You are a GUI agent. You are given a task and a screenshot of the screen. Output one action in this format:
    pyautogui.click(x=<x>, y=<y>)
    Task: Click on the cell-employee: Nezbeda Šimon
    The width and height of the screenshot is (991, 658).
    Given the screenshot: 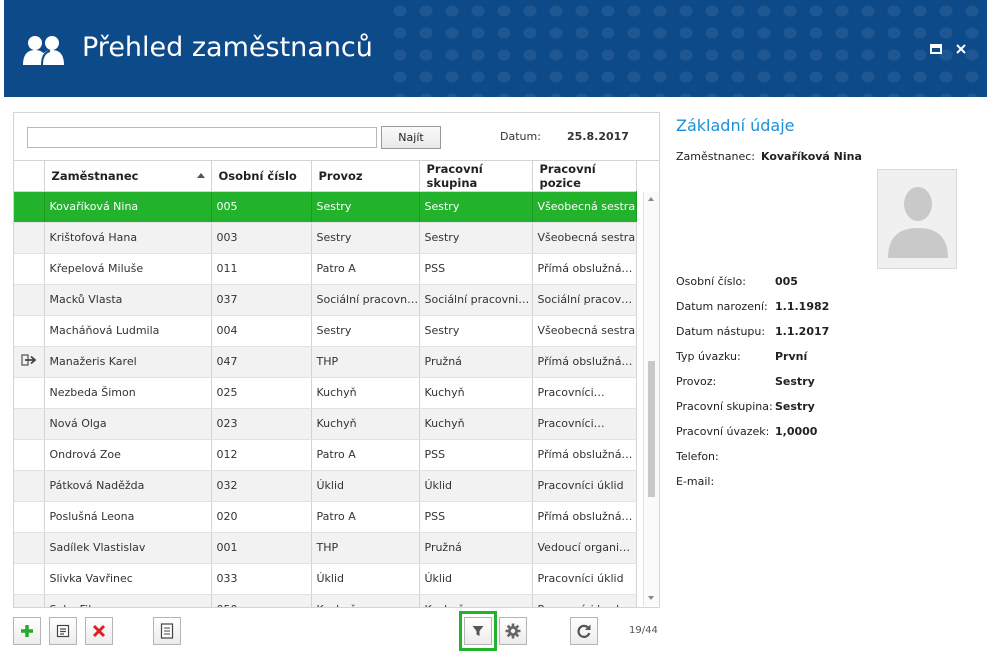 What is the action you would take?
    pyautogui.click(x=128, y=393)
    